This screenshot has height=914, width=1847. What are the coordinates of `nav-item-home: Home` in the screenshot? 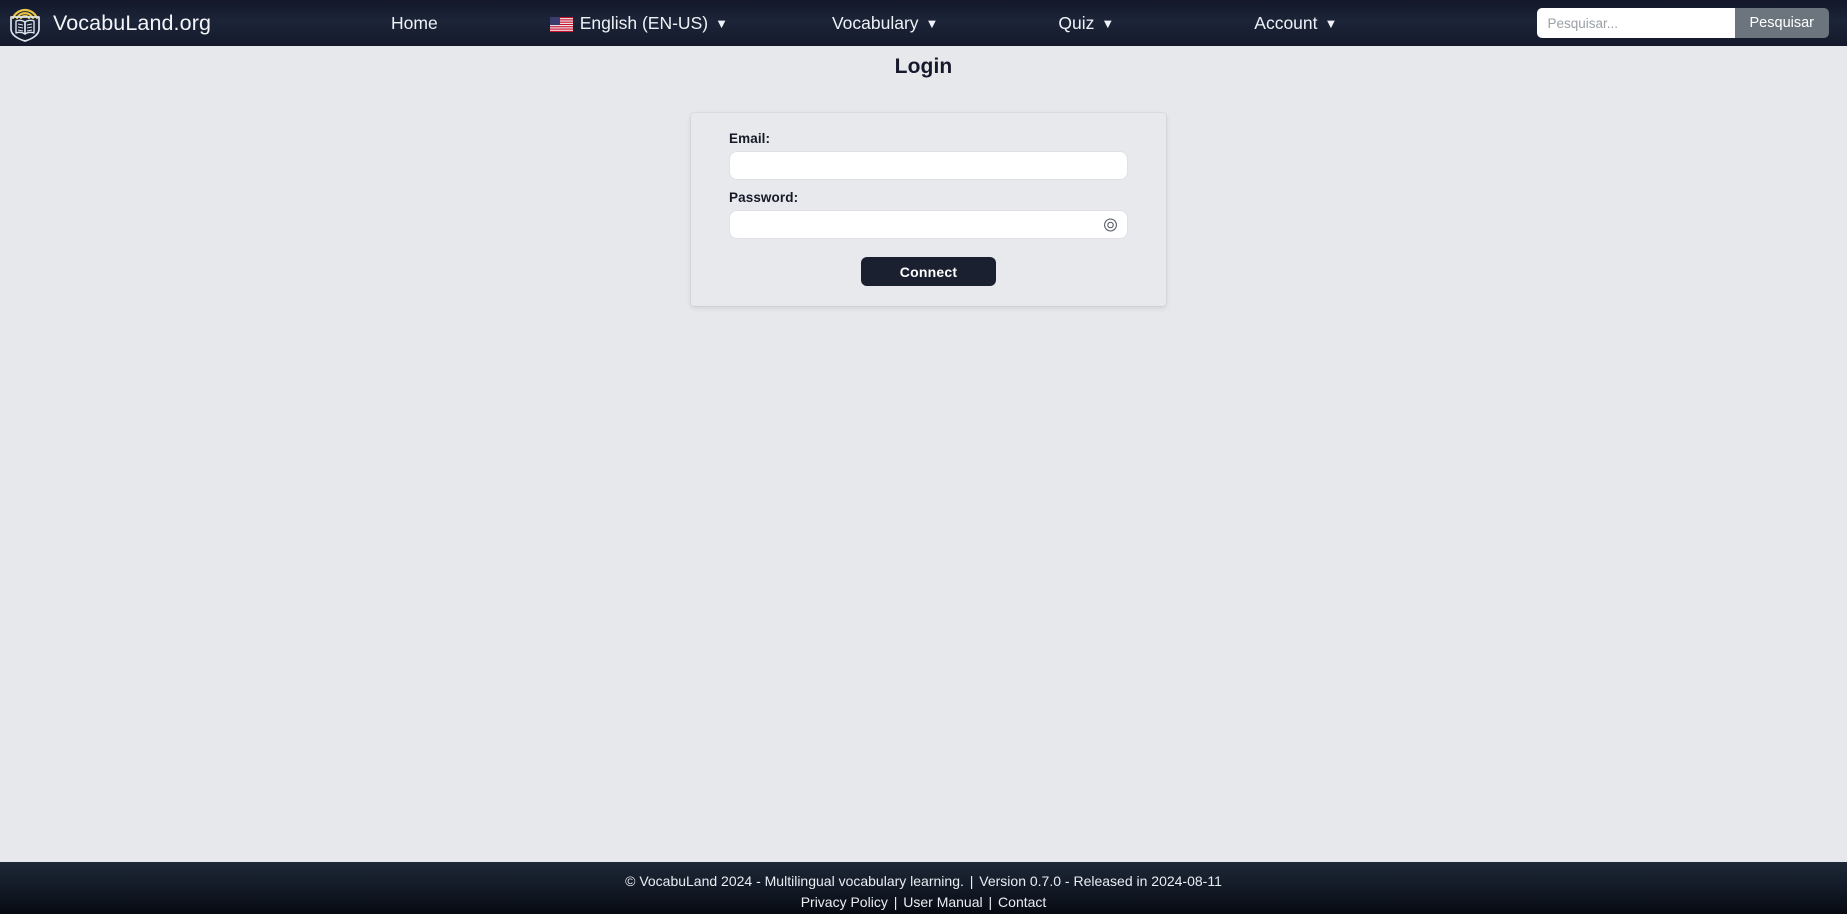 It's located at (414, 23).